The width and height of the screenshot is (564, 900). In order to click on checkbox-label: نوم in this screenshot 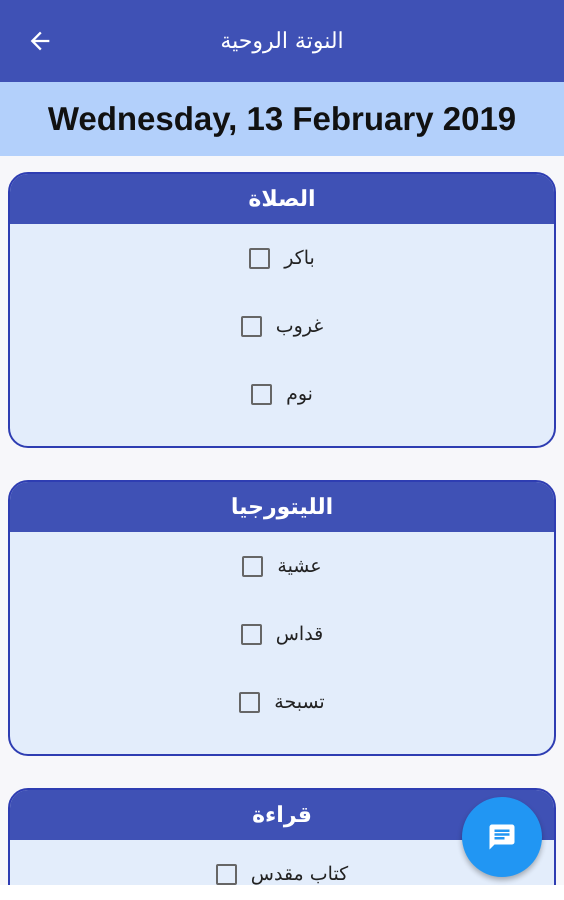, I will do `click(299, 394)`.